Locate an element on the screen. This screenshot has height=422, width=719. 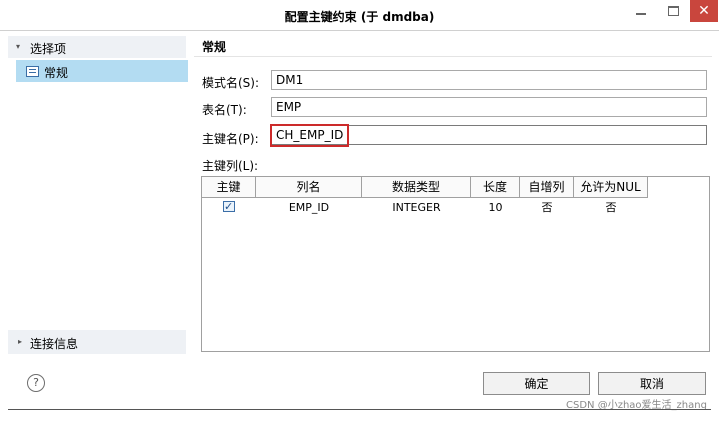
bottom-border is located at coordinates (359, 409).